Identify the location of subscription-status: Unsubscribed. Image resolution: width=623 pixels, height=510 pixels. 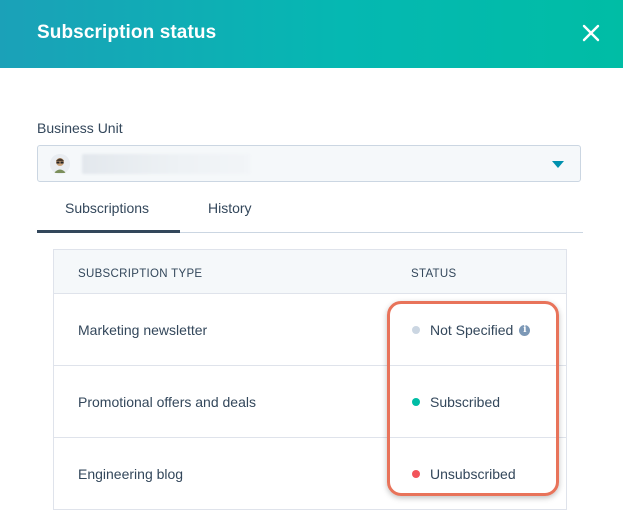
(464, 474).